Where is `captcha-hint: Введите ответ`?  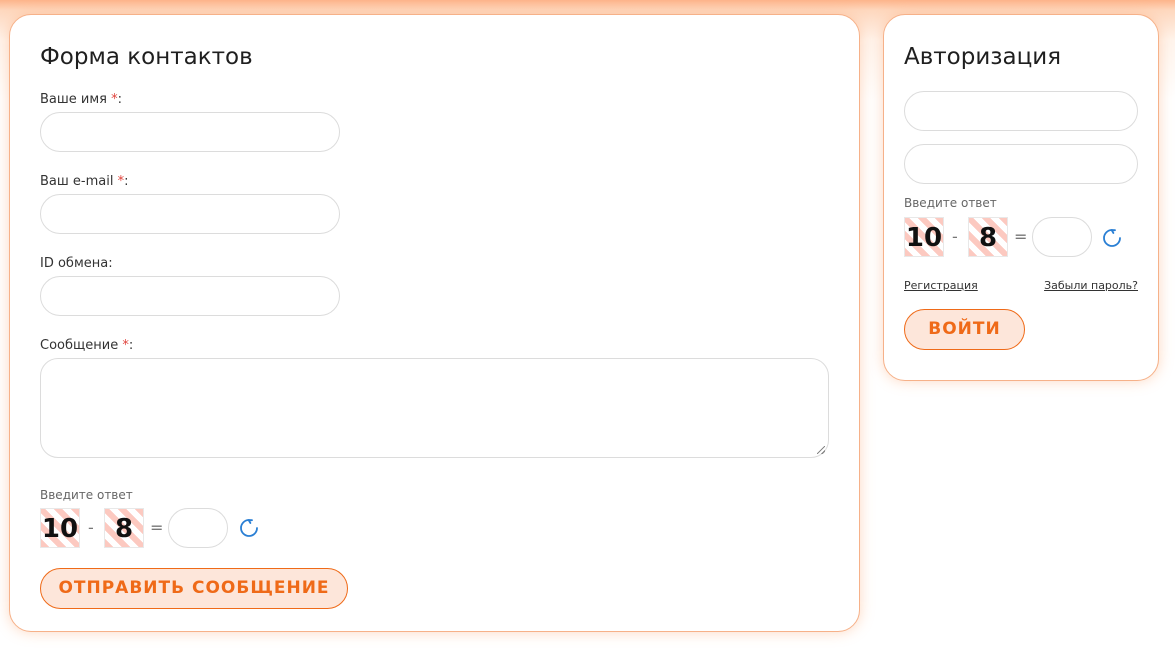 captcha-hint: Введите ответ is located at coordinates (86, 495).